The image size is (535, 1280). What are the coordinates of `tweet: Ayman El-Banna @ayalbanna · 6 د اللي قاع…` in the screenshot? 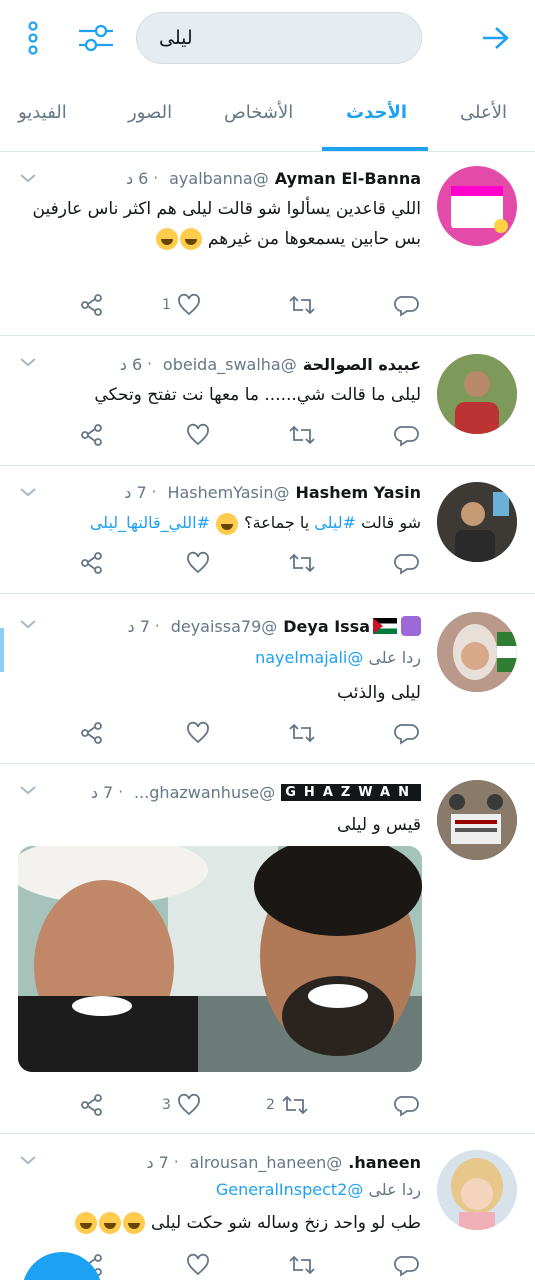 It's located at (267, 244).